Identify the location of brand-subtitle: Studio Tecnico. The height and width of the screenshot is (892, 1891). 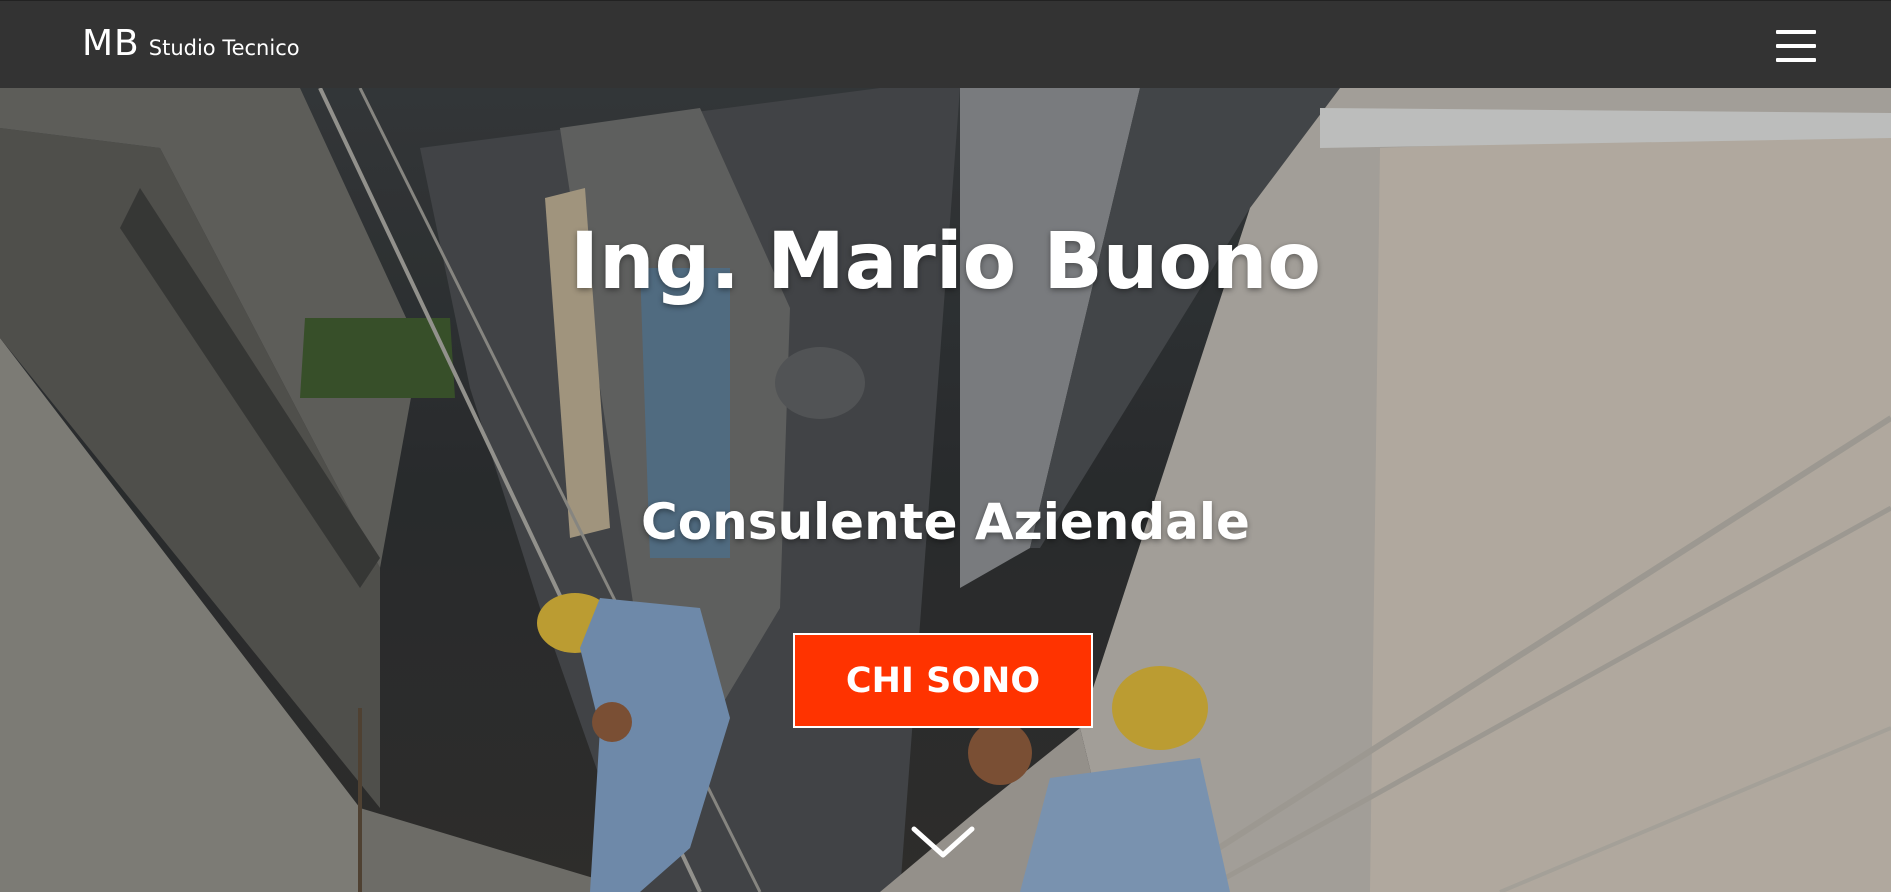
(224, 48).